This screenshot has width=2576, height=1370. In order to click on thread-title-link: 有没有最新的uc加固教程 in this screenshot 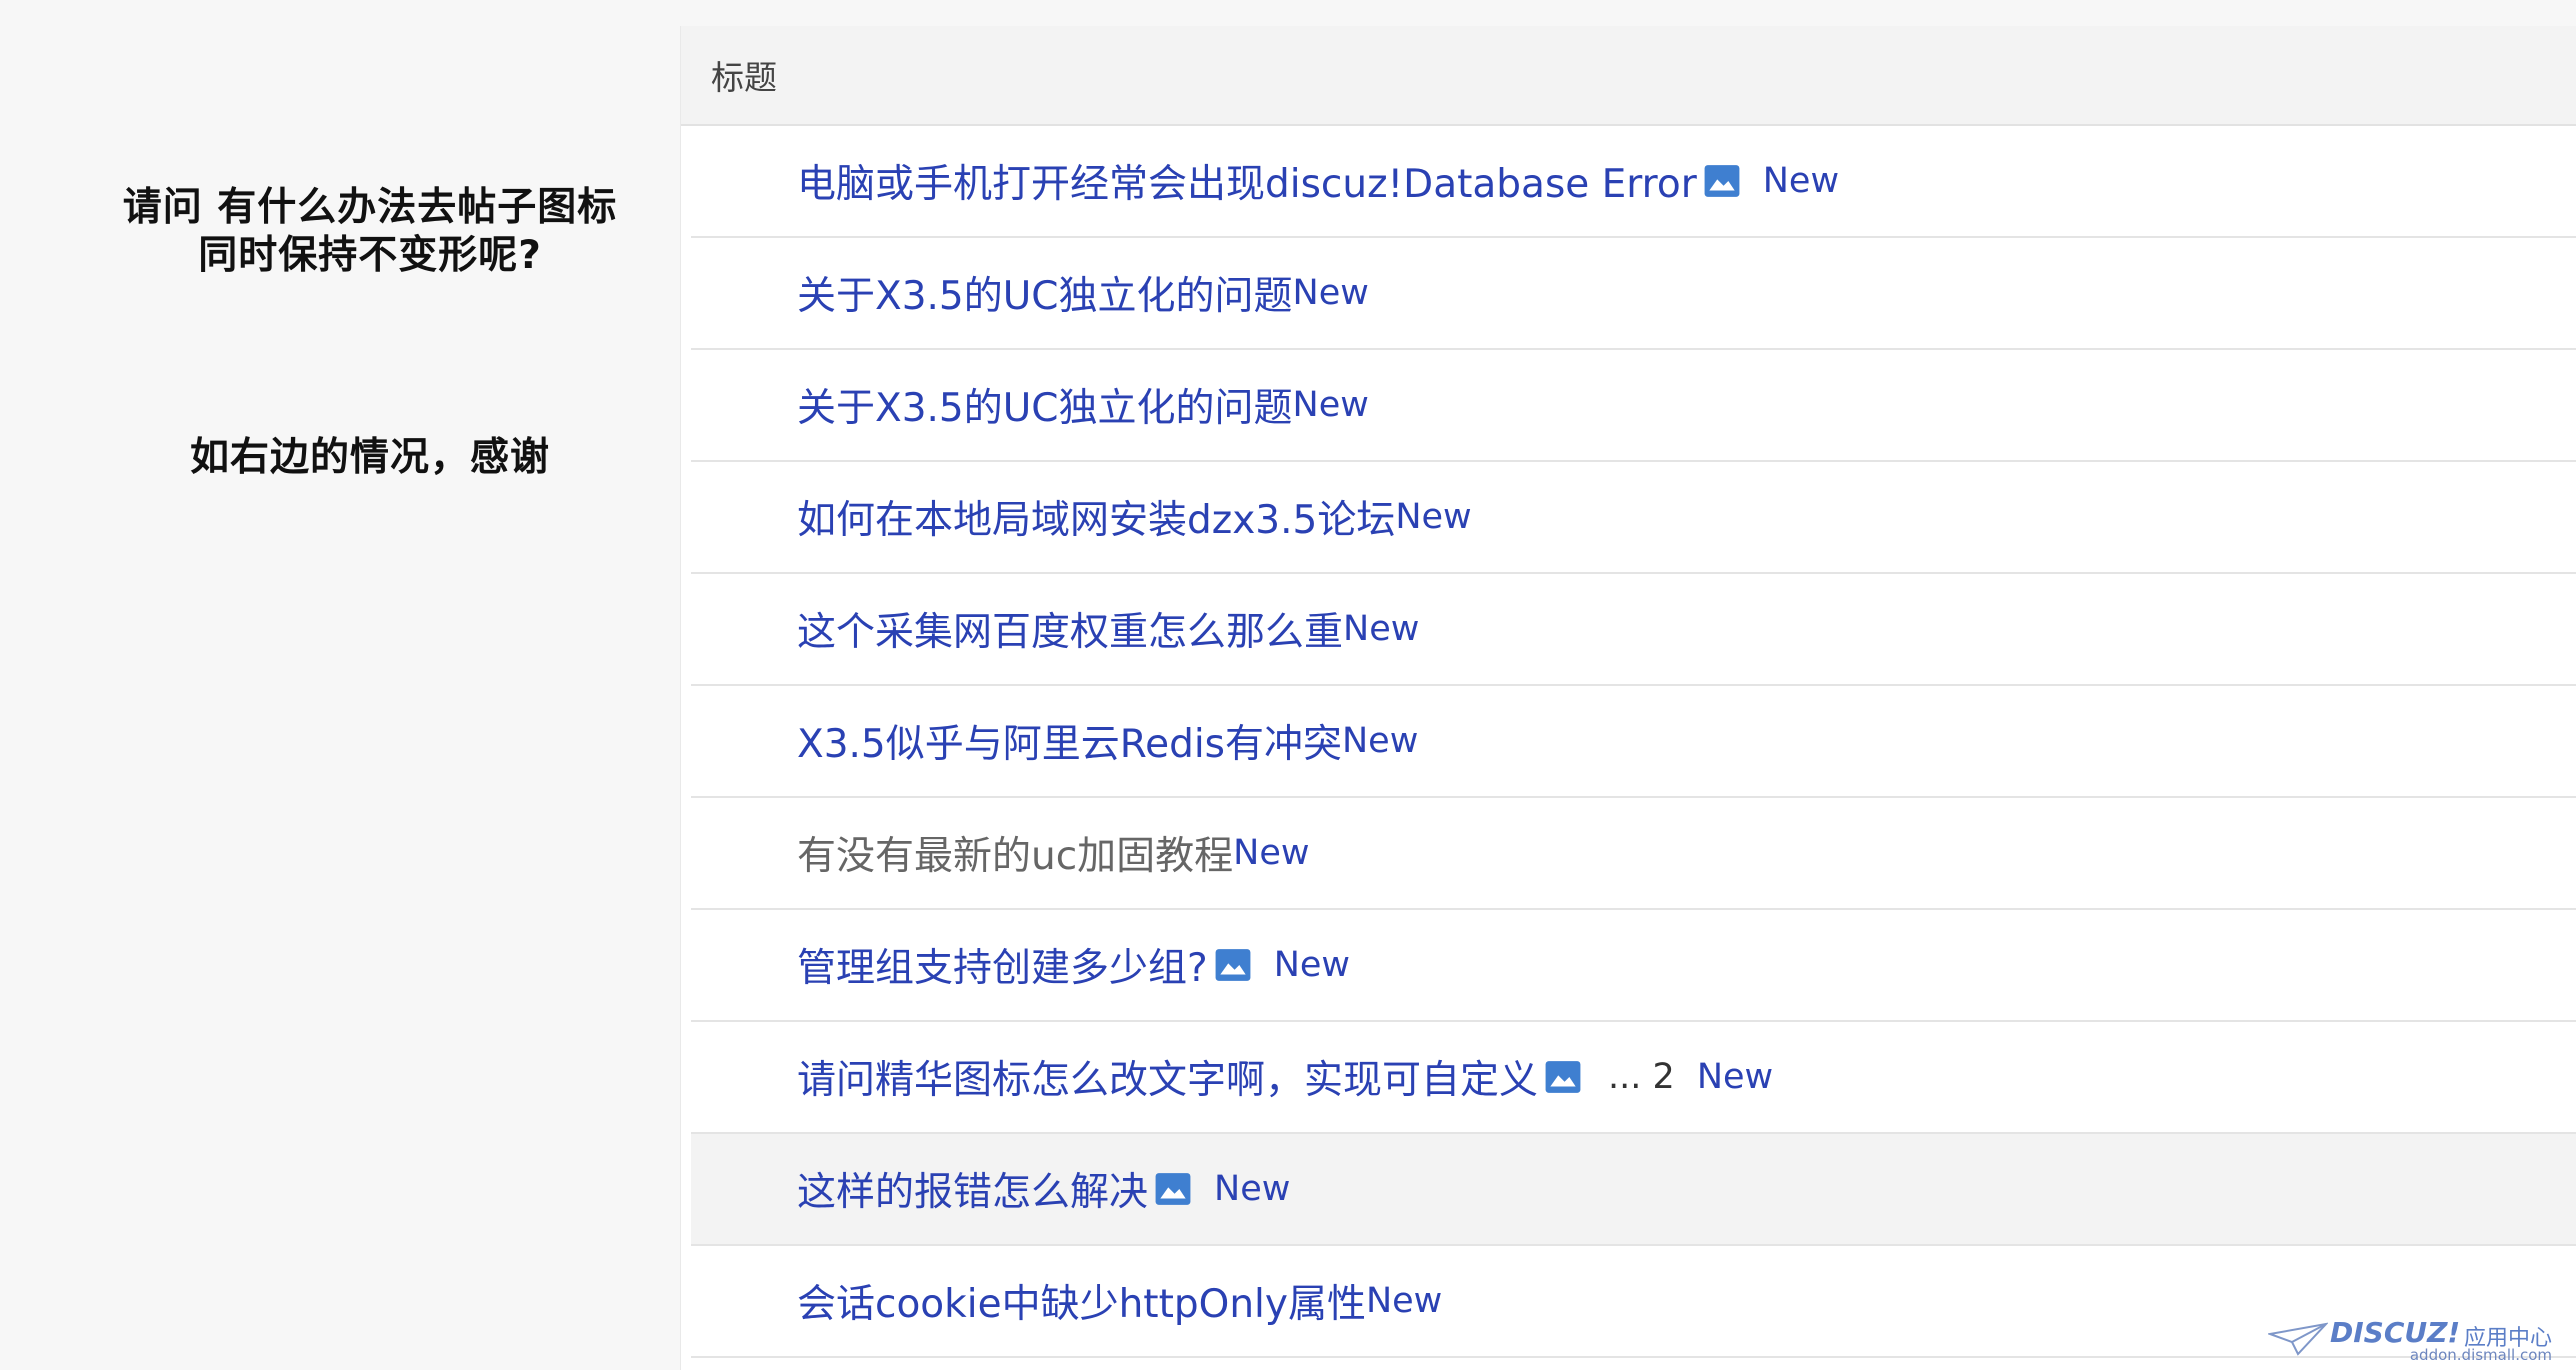, I will do `click(1015, 853)`.